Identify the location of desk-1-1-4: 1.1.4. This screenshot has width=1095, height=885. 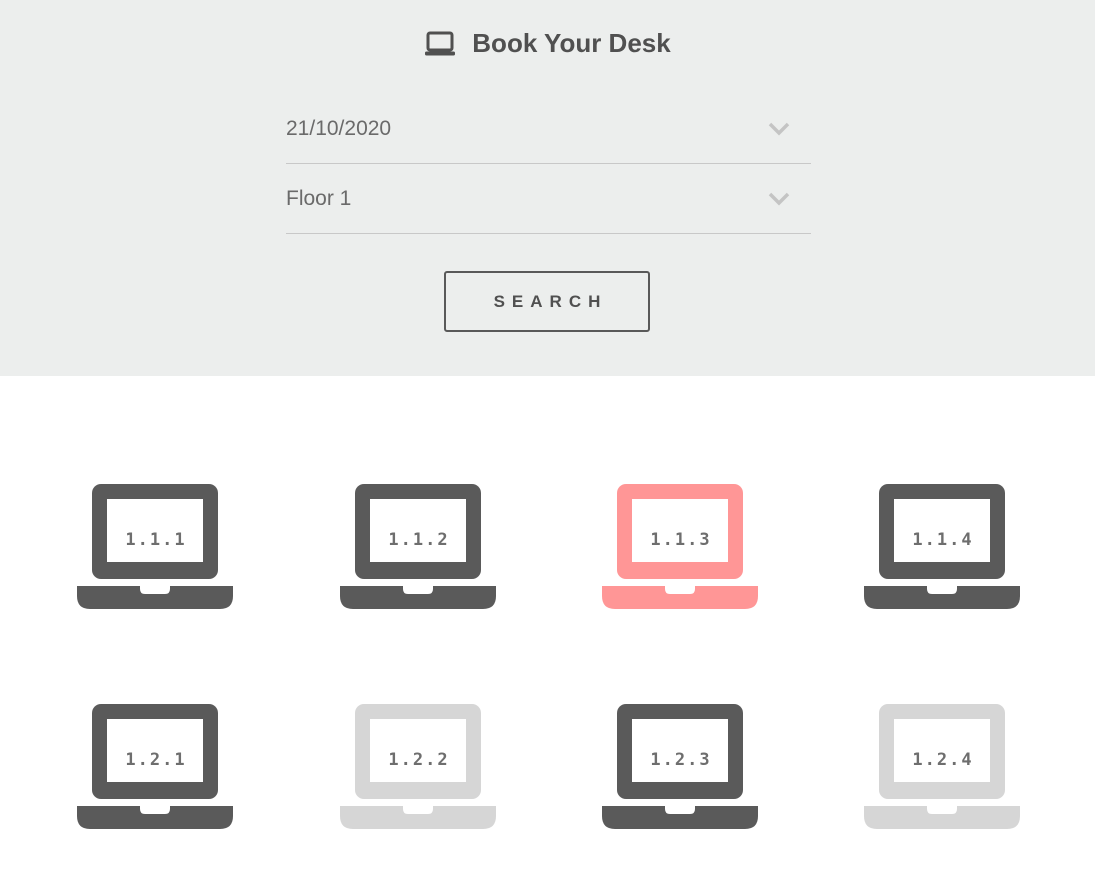
(943, 547).